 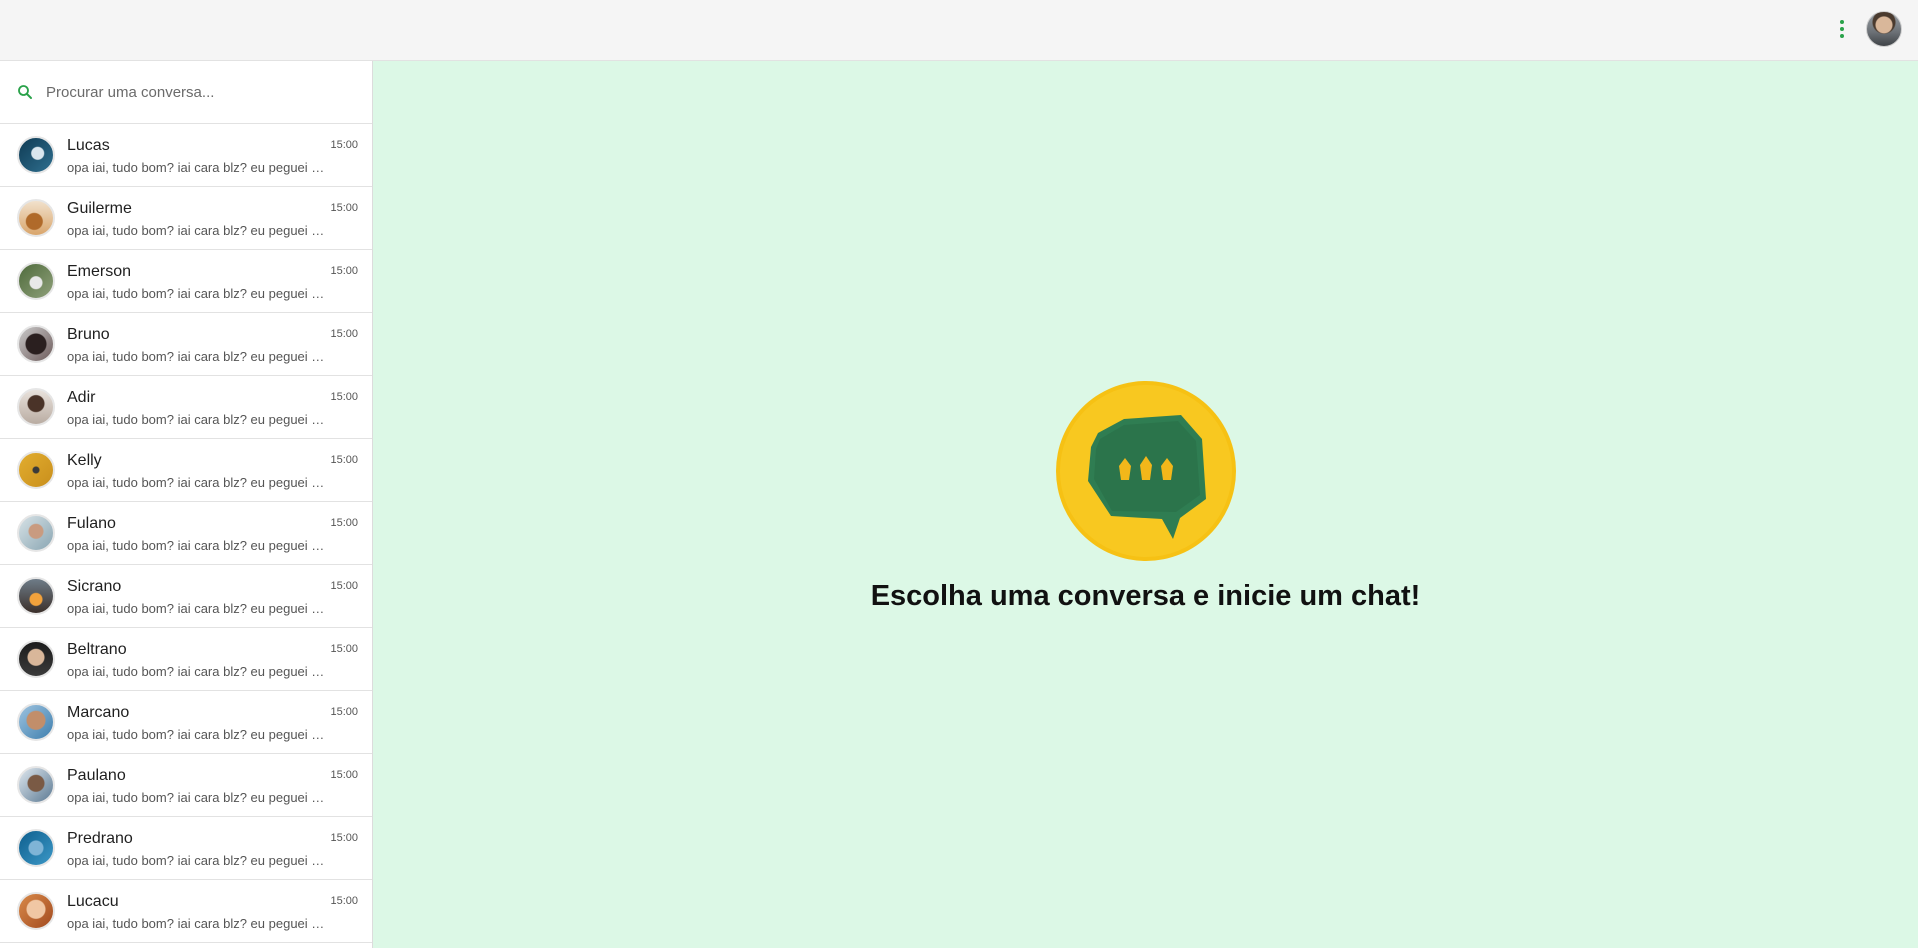 What do you see at coordinates (1884, 29) in the screenshot?
I see `user-avatar` at bounding box center [1884, 29].